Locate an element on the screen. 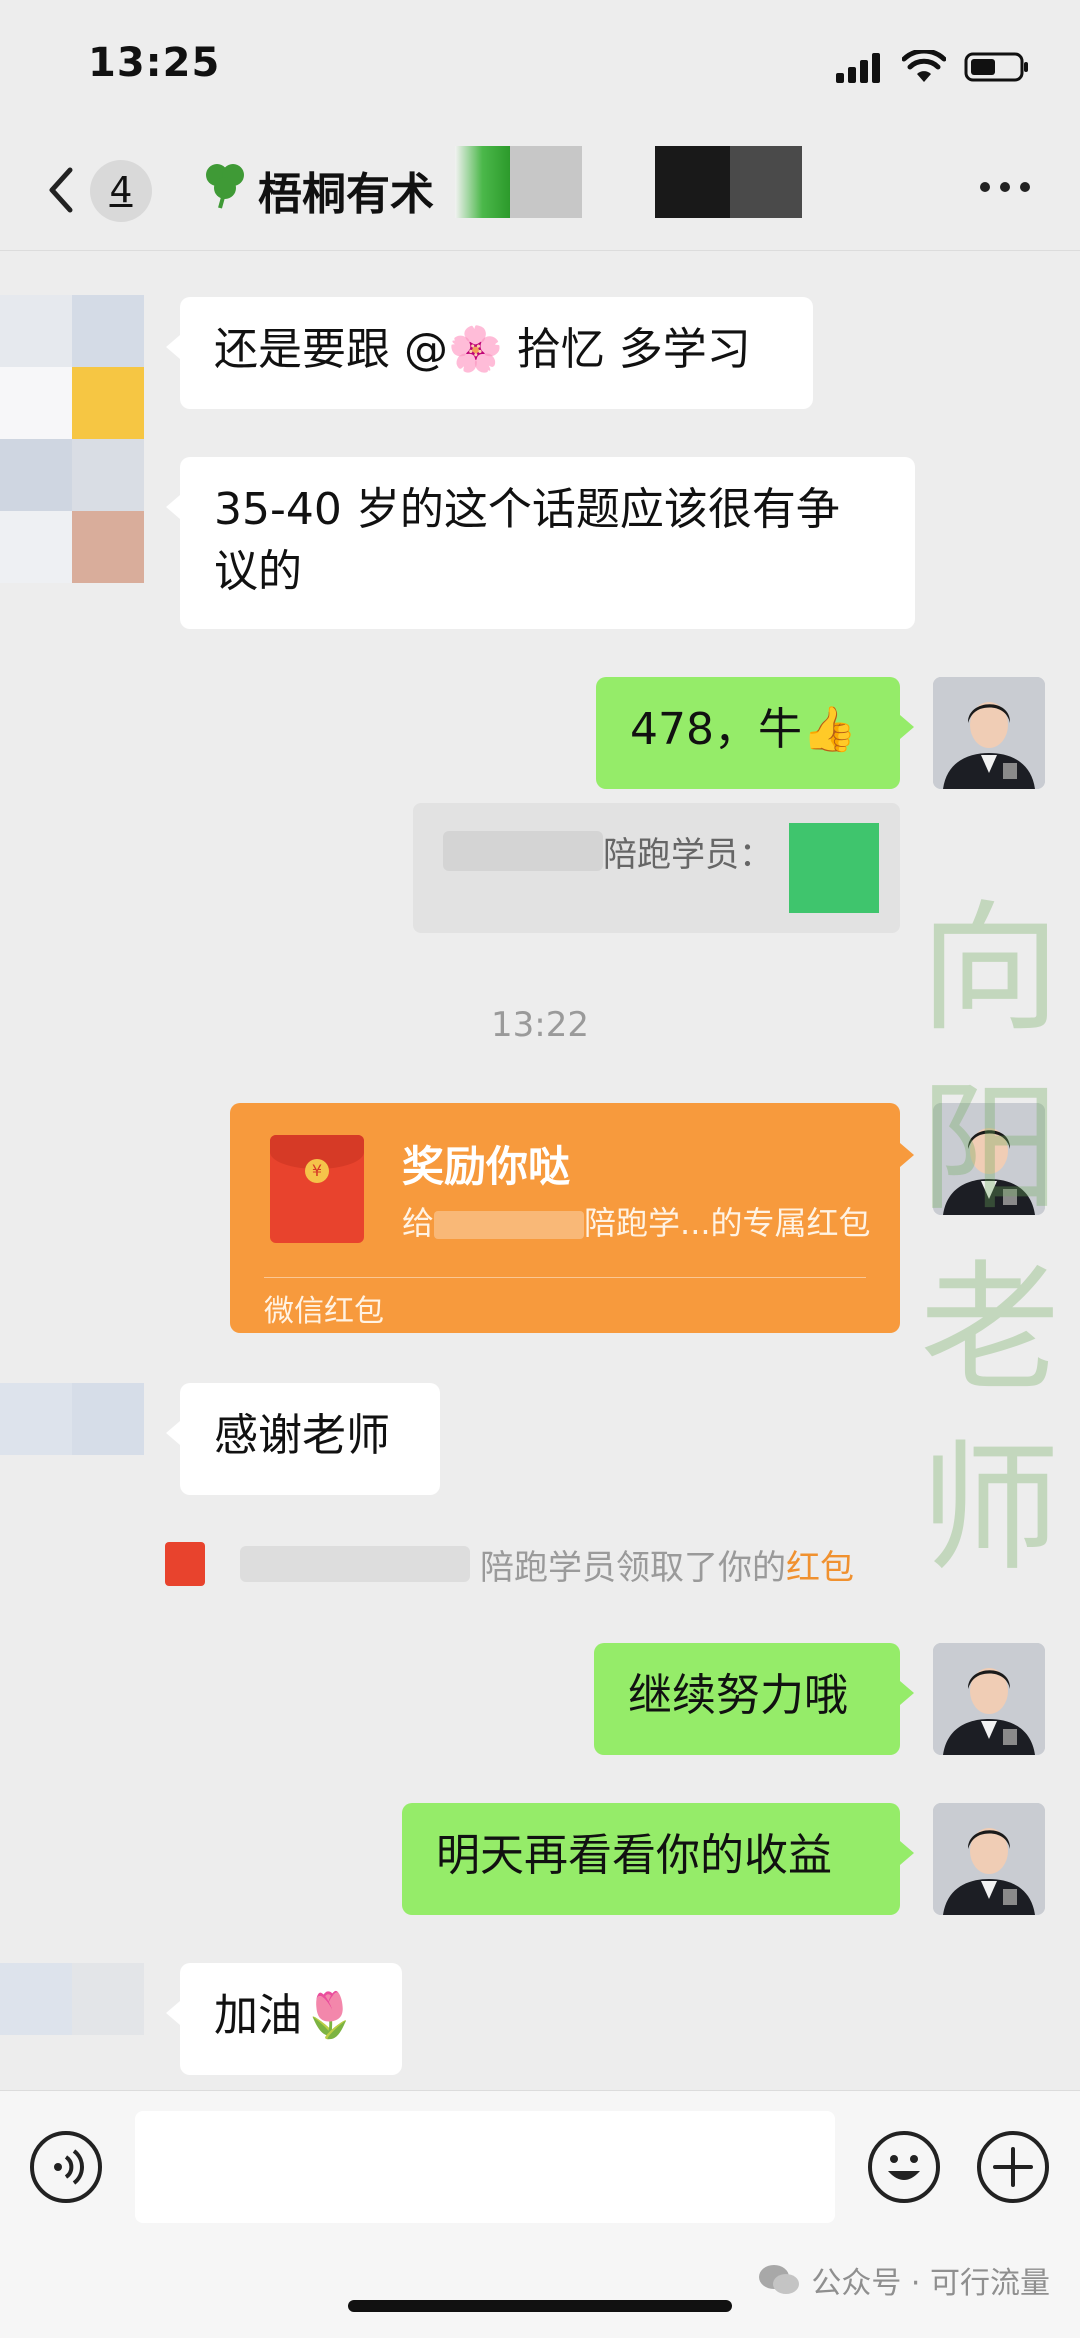 The height and width of the screenshot is (2338, 1080). chat-header: 4 梧桐有术 is located at coordinates (540, 190).